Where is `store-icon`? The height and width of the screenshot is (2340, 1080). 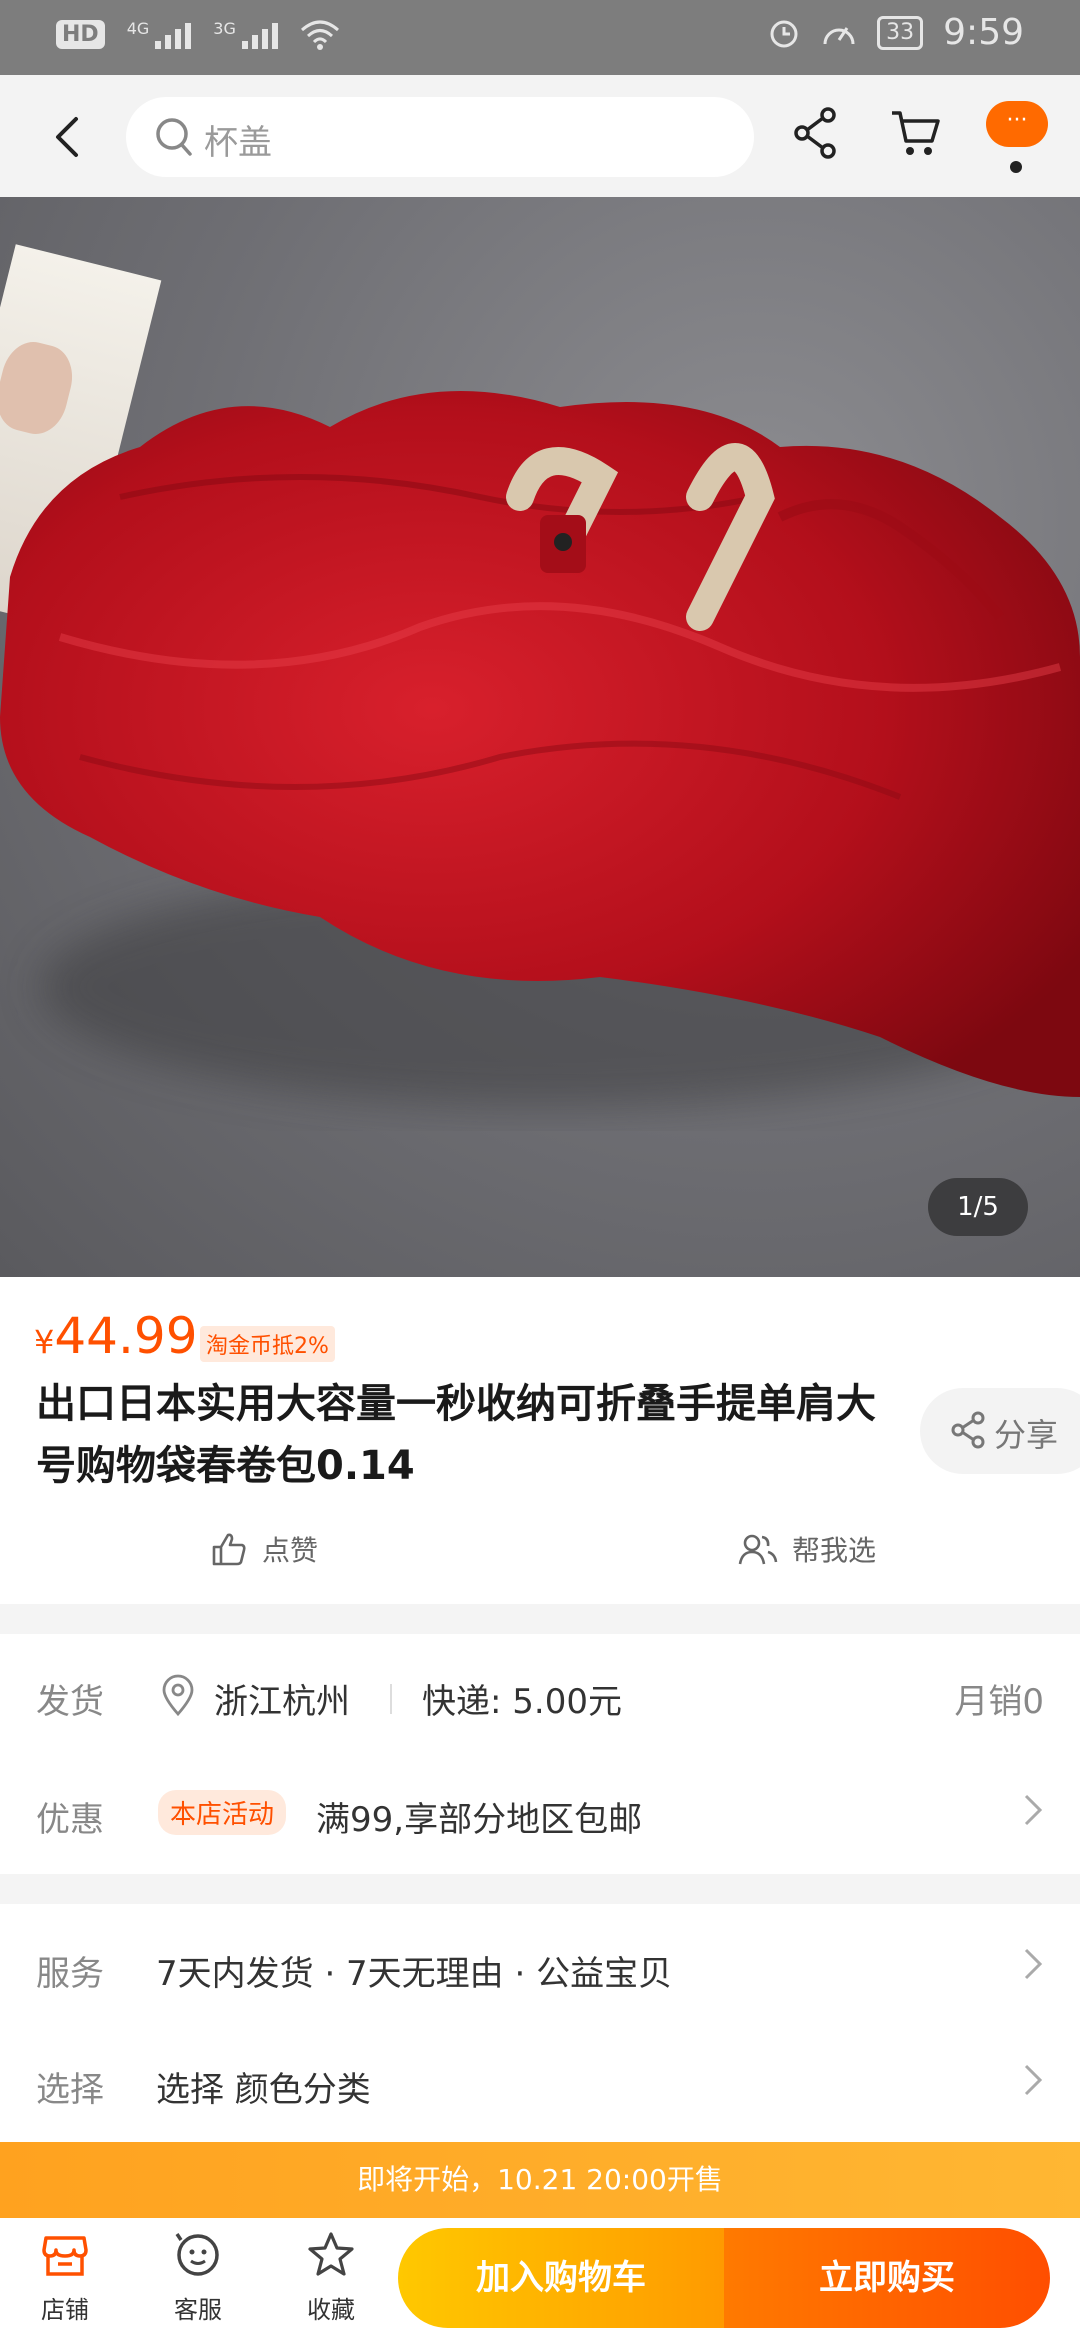 store-icon is located at coordinates (65, 2256).